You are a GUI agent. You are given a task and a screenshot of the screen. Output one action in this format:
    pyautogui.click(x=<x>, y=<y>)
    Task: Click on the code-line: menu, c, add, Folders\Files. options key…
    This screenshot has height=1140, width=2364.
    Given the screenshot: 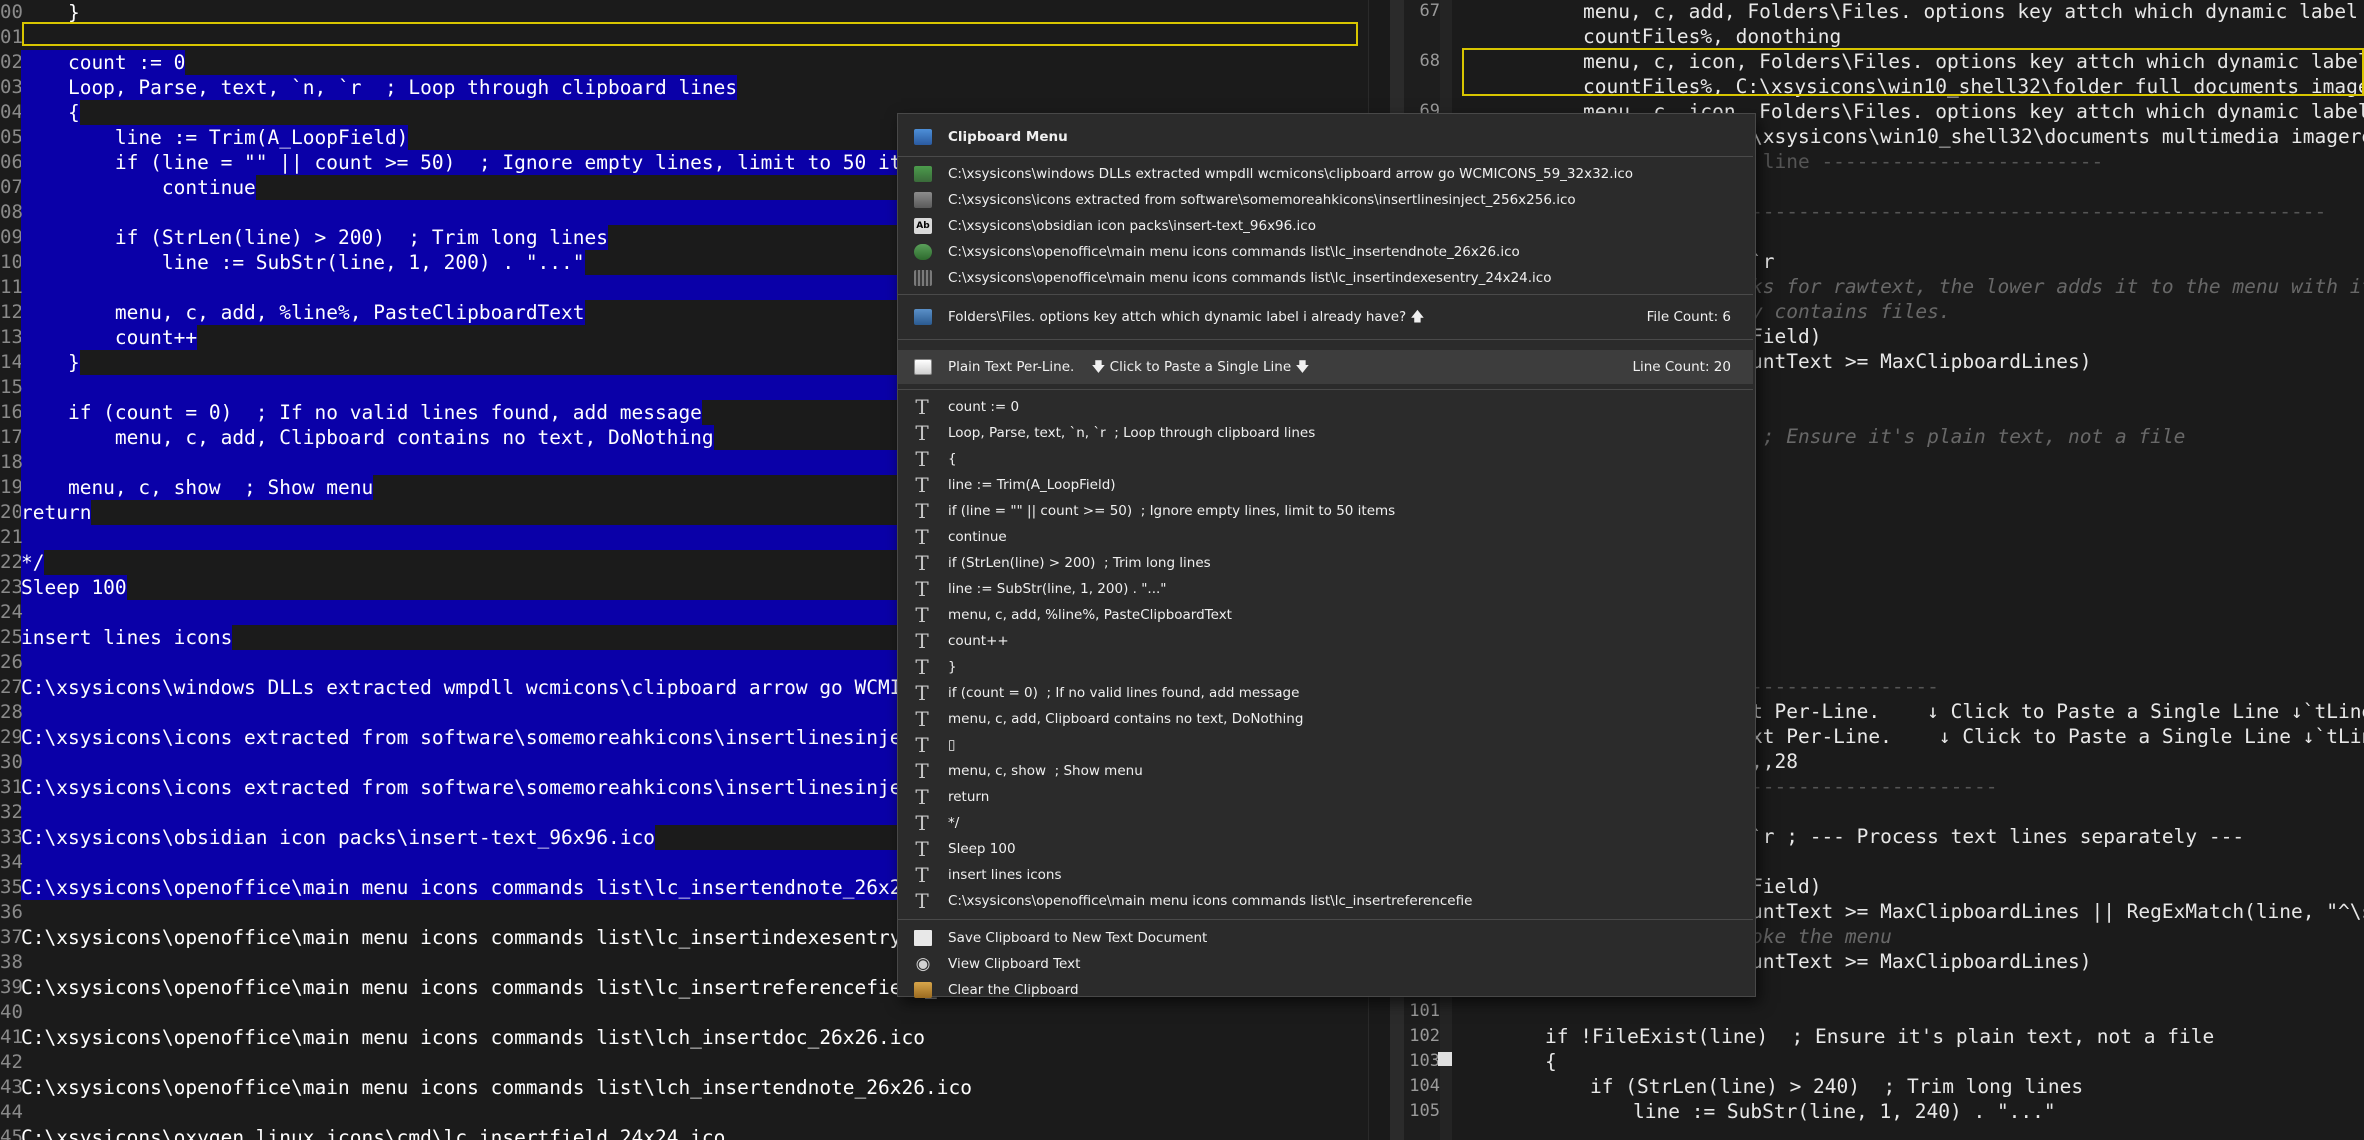 What is the action you would take?
    pyautogui.click(x=1973, y=12)
    